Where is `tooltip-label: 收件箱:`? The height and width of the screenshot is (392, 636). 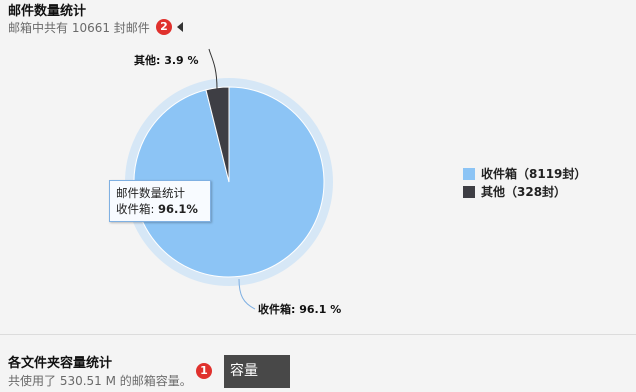 tooltip-label: 收件箱: is located at coordinates (135, 209).